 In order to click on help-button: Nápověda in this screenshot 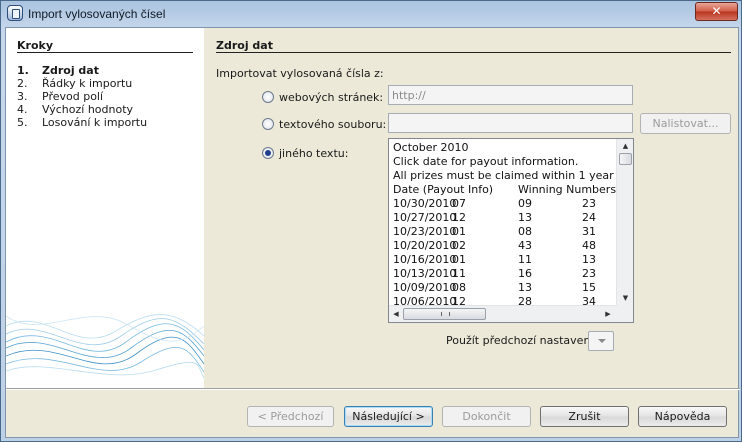, I will do `click(682, 416)`.